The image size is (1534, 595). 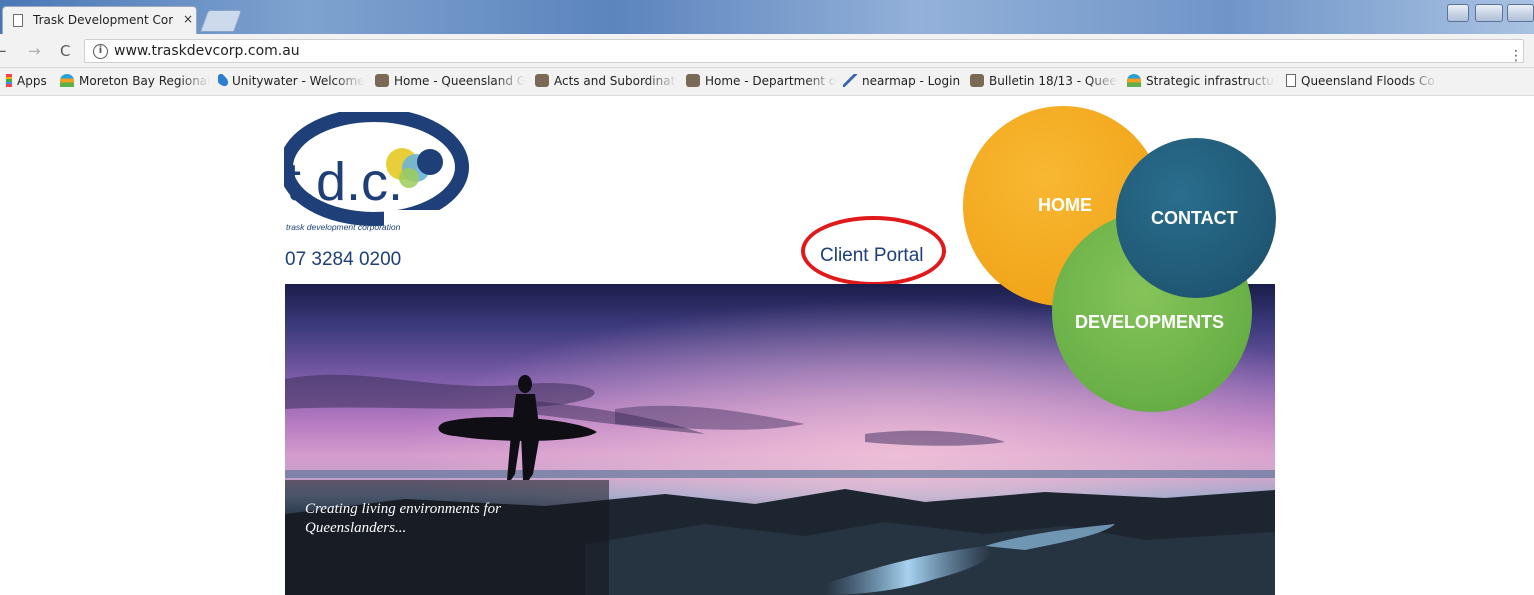 What do you see at coordinates (804, 51) in the screenshot?
I see `address-bar: i www.traskdevcorp.com.au ⋮` at bounding box center [804, 51].